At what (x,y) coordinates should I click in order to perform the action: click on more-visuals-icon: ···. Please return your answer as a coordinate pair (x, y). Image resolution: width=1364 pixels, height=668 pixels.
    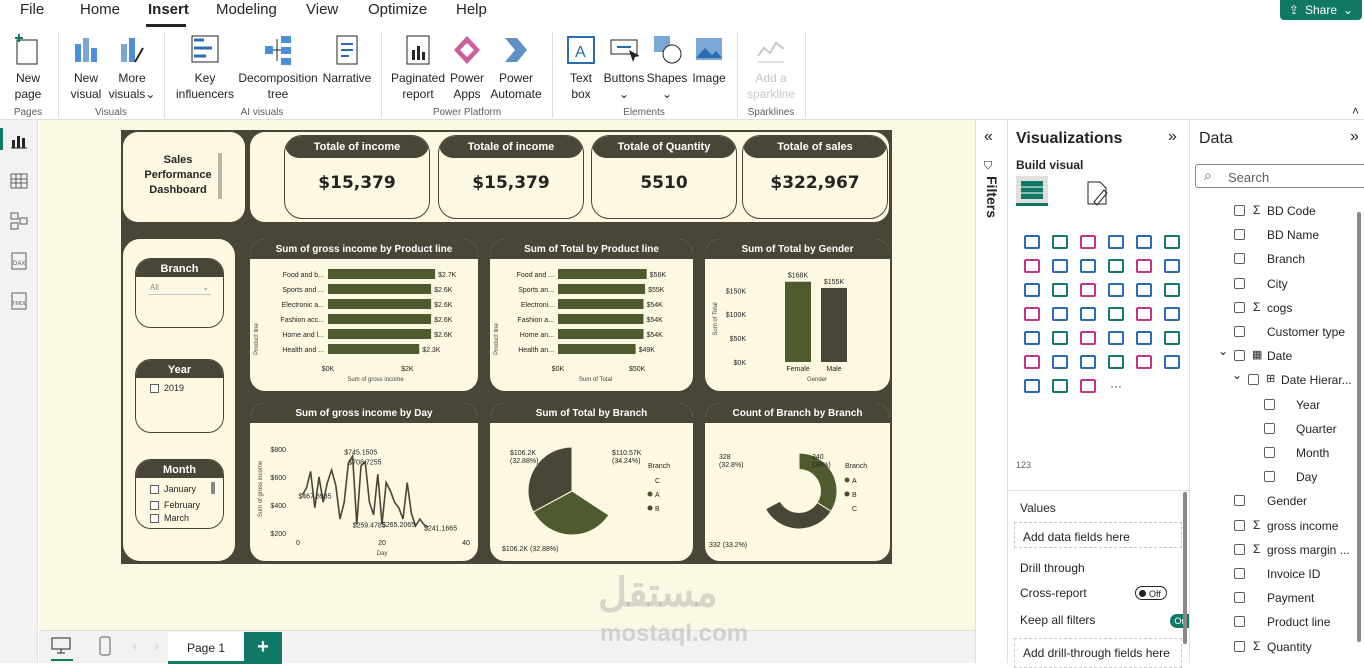
    Looking at the image, I should click on (1116, 386).